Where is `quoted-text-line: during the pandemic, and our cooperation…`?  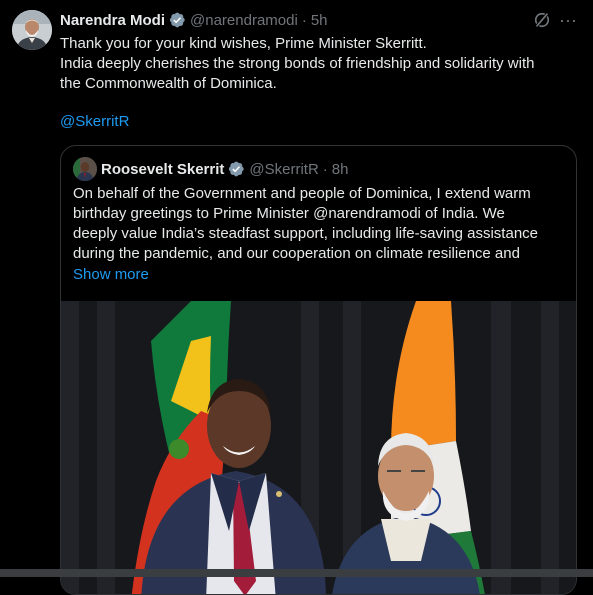
quoted-text-line: during the pandemic, and our cooperation… is located at coordinates (296, 253).